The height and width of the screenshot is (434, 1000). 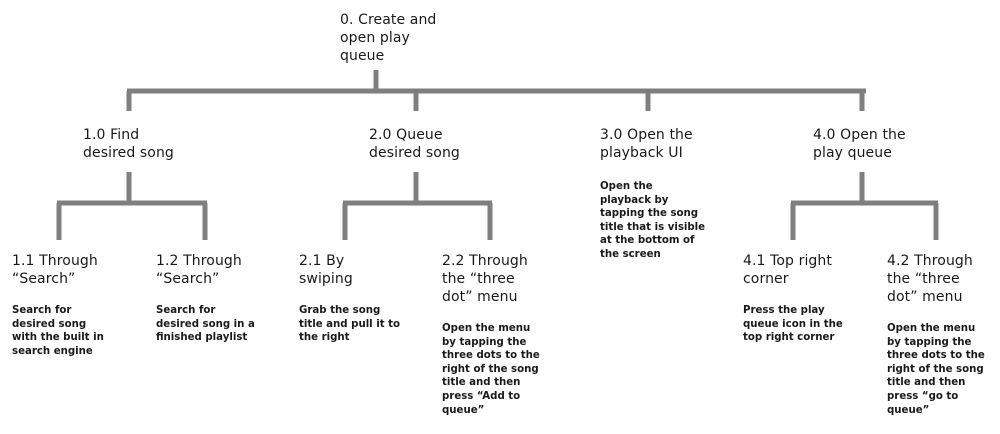 I want to click on root-title: 0. Create and open play queue, so click(x=388, y=38).